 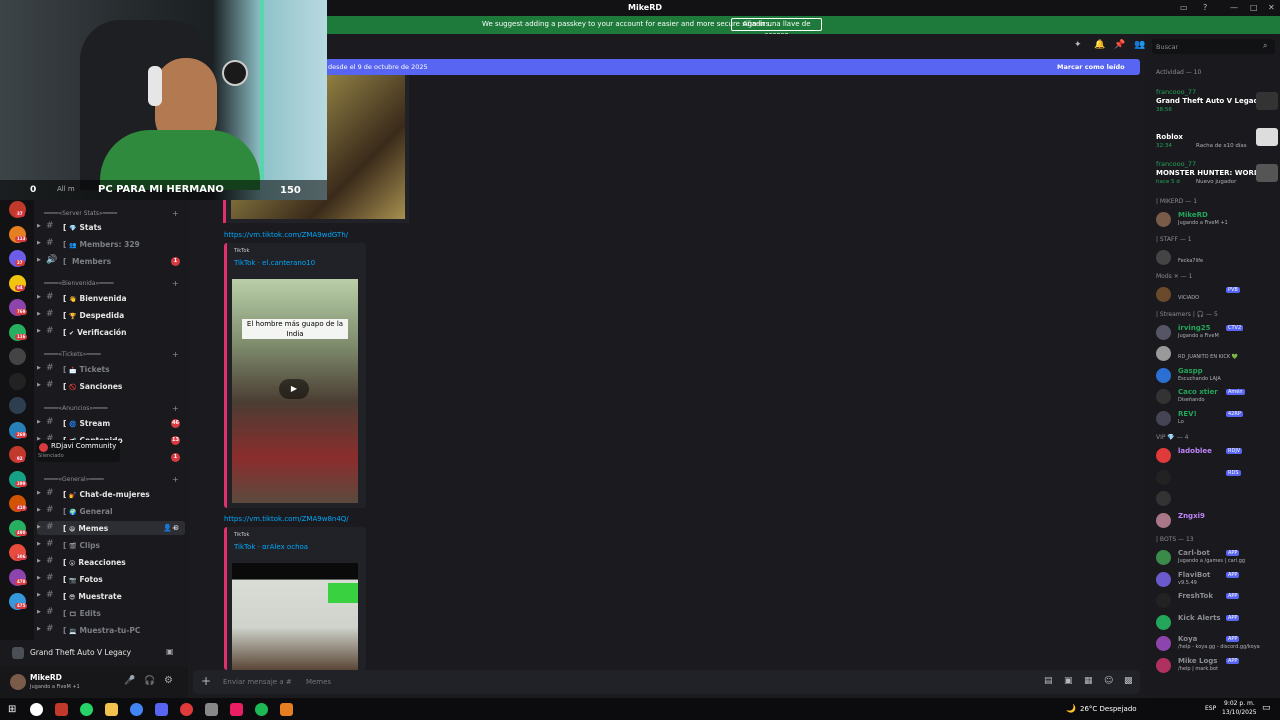 I want to click on minimize-button: —, so click(x=1234, y=7).